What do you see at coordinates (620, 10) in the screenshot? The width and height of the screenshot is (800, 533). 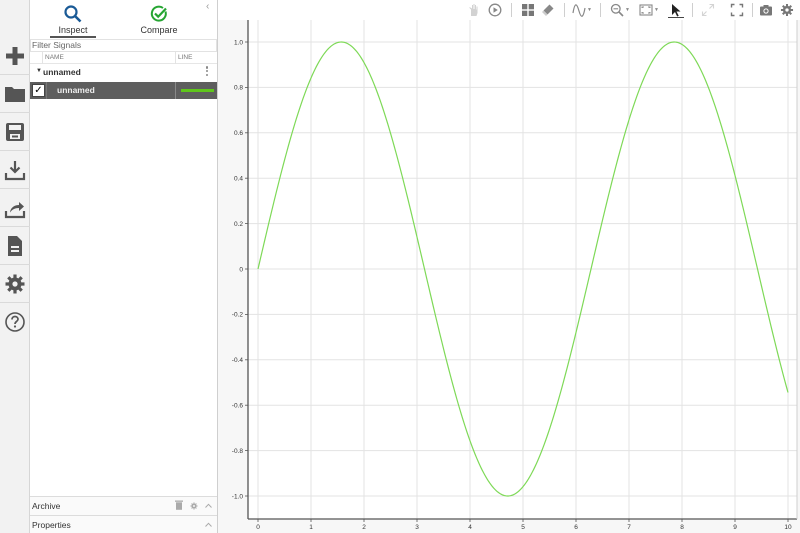 I see `zoom-button: ▼` at bounding box center [620, 10].